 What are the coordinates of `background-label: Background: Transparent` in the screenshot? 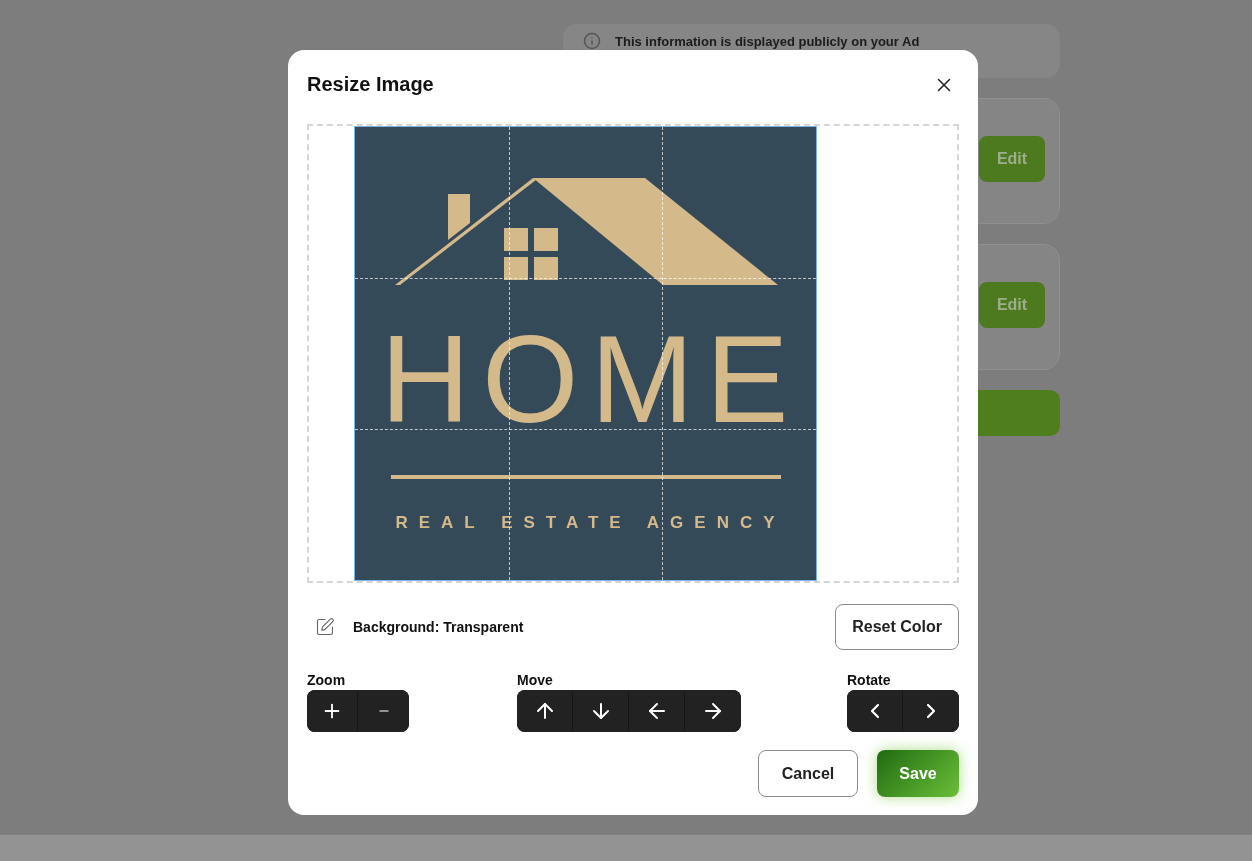 It's located at (438, 627).